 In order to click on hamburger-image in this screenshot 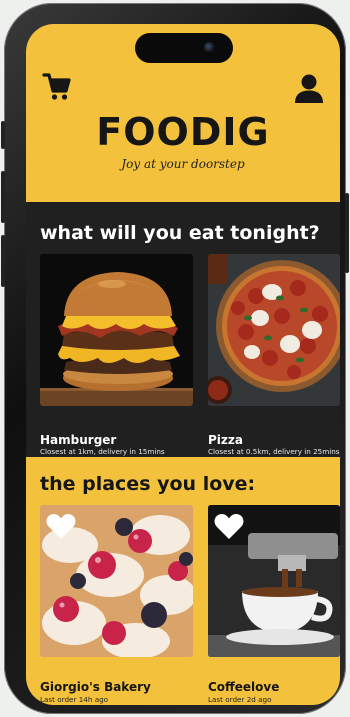, I will do `click(116, 330)`.